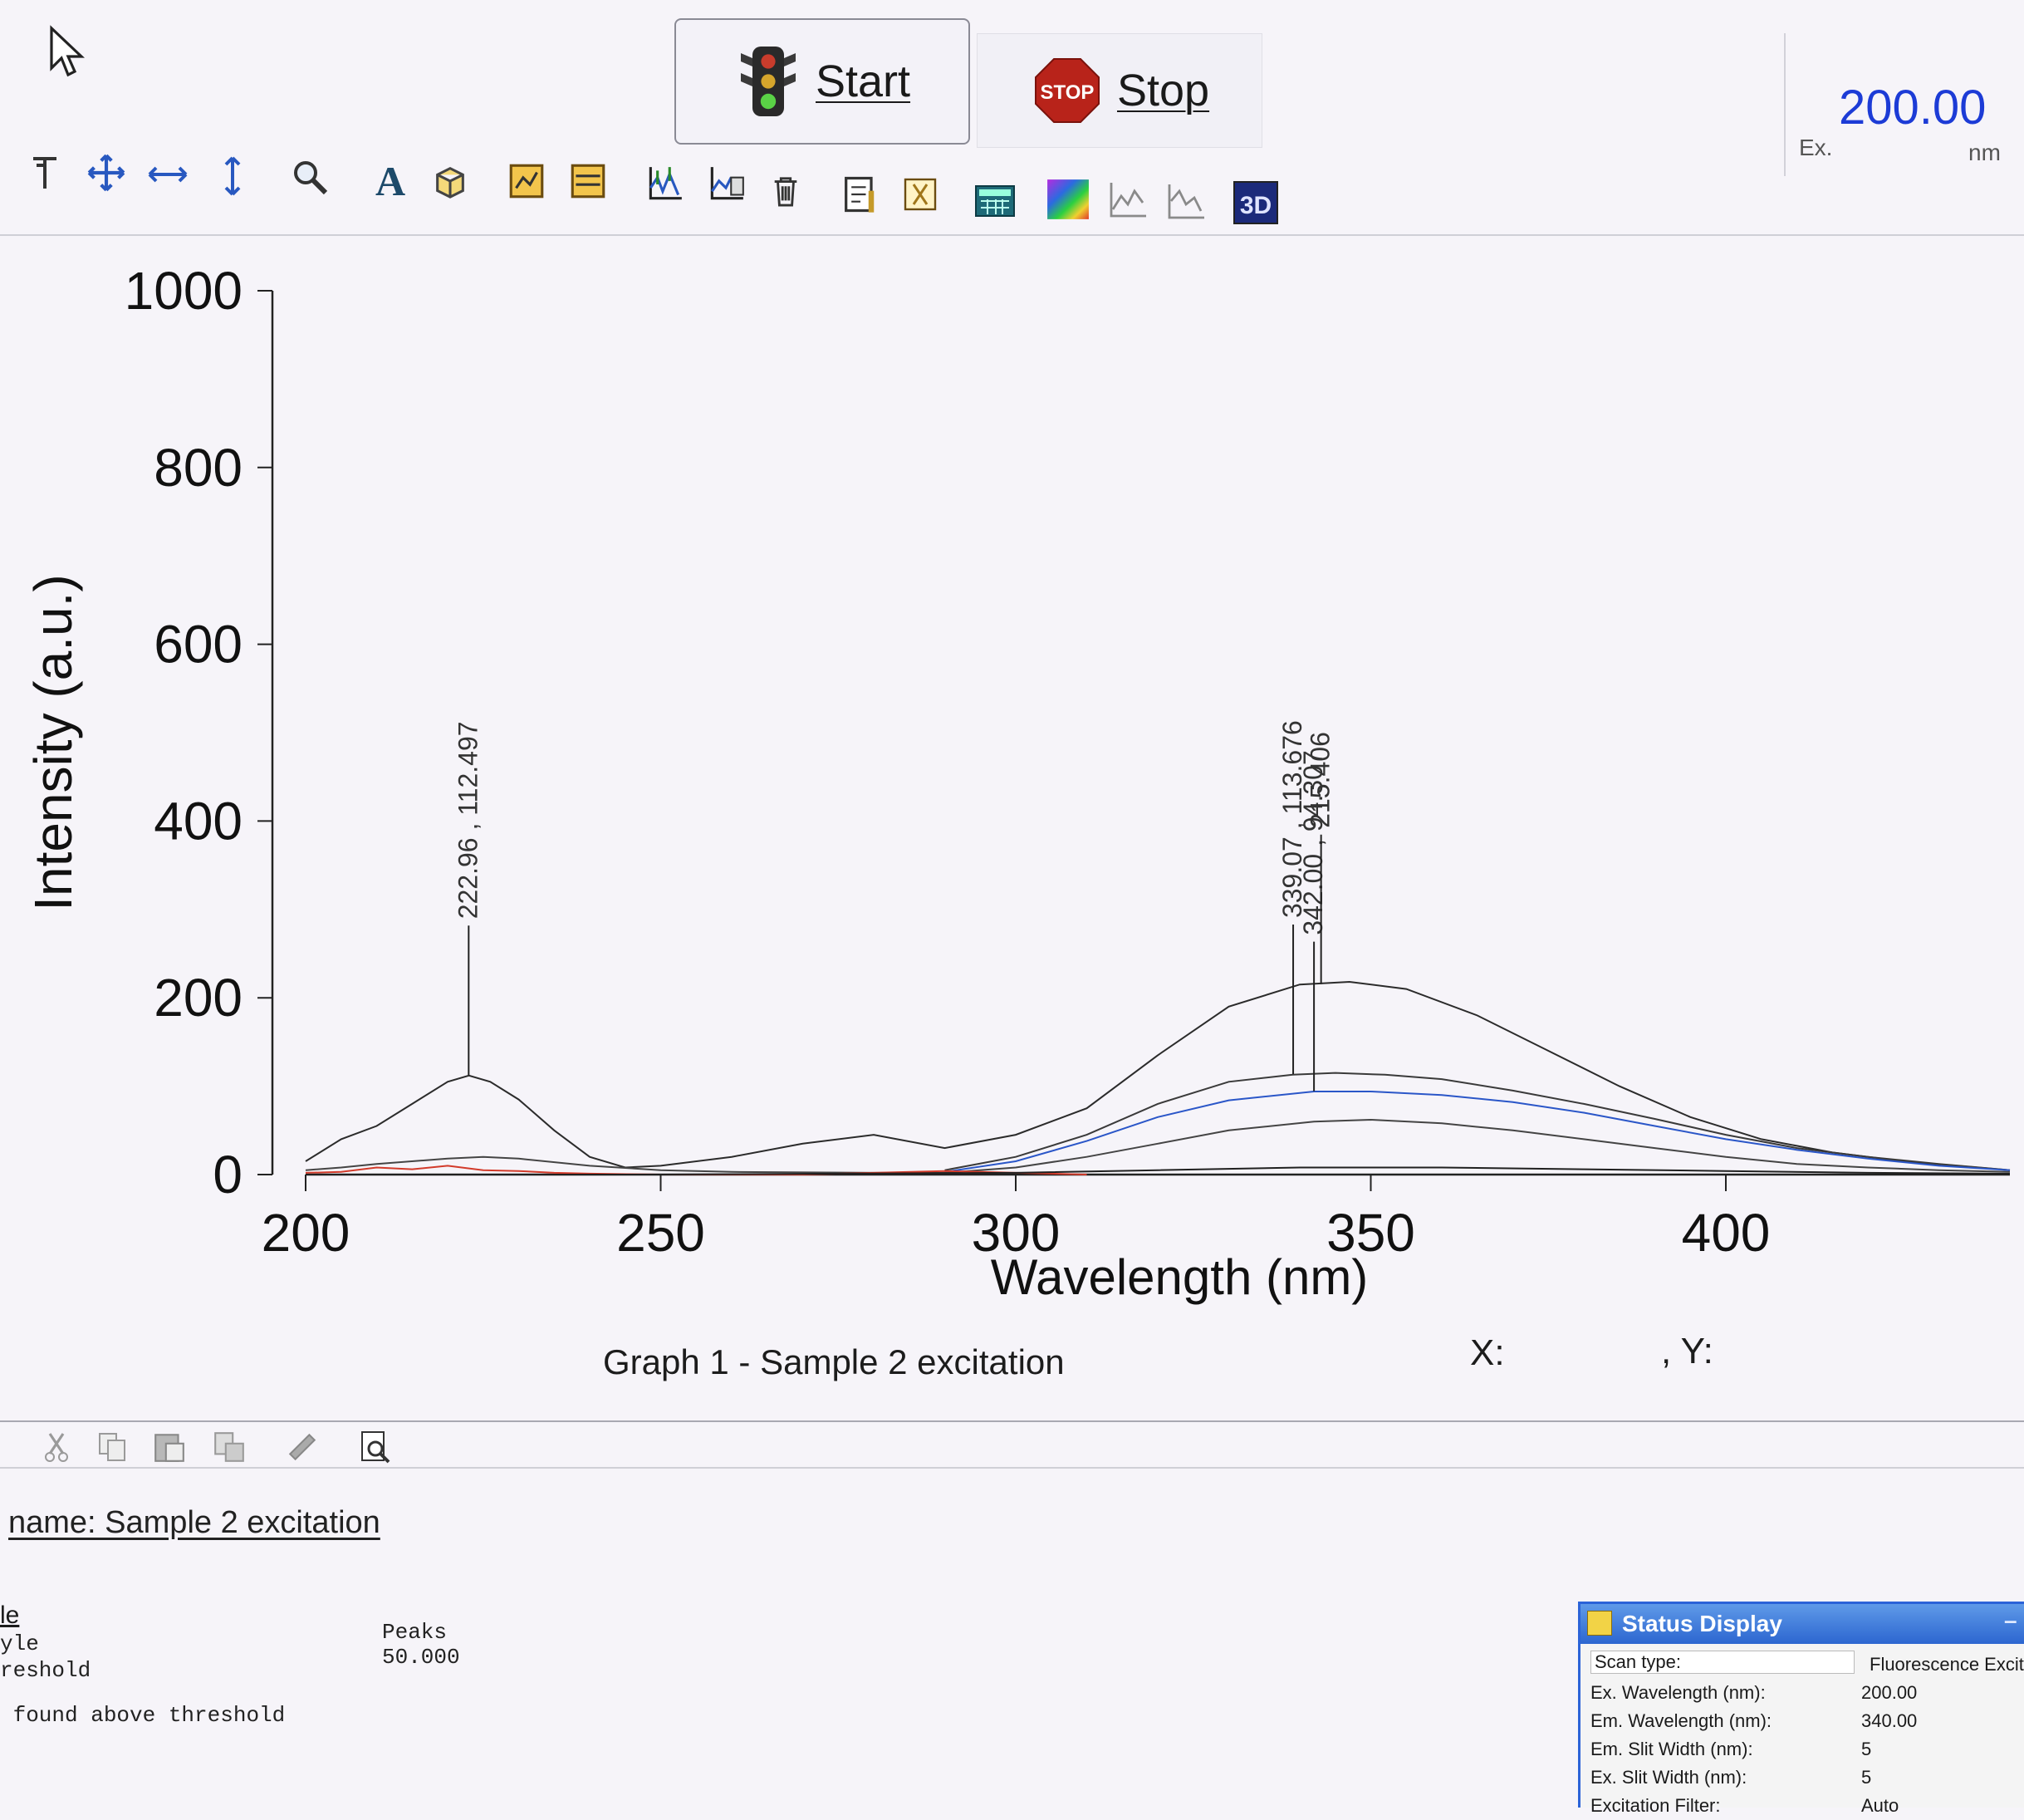  What do you see at coordinates (920, 194) in the screenshot?
I see `autoscale-icon` at bounding box center [920, 194].